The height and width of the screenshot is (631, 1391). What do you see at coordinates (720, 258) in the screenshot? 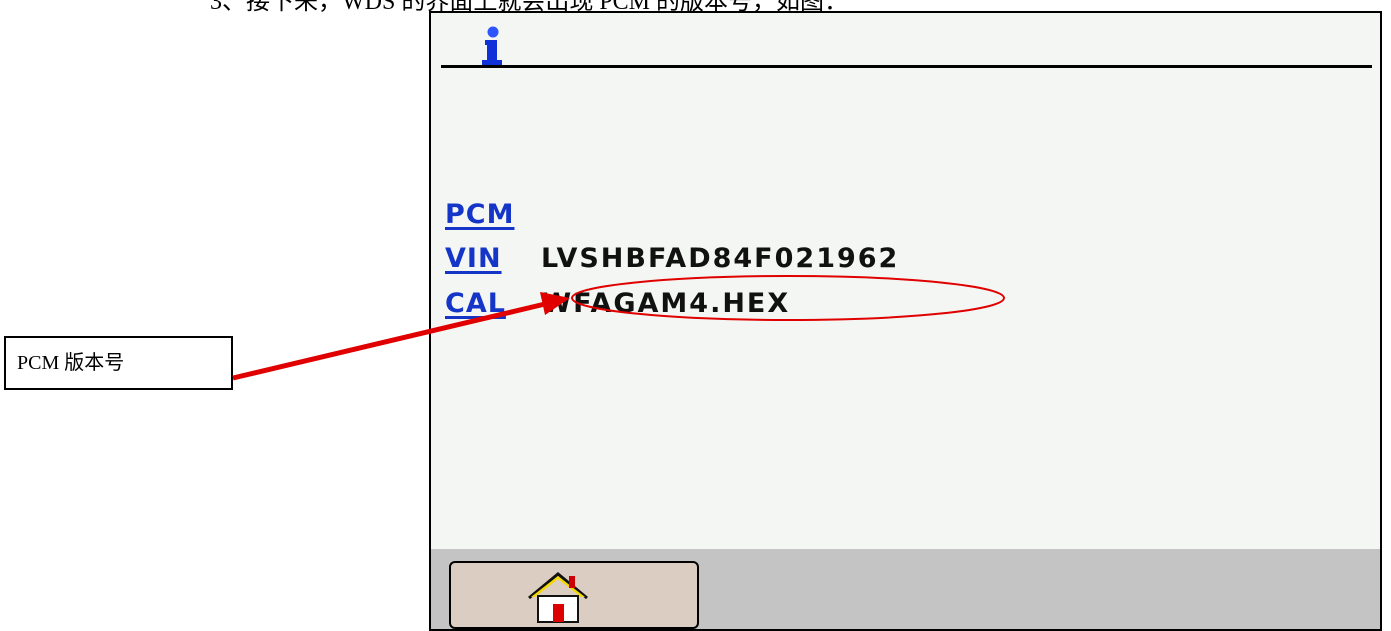
I see `vin-value: LVSHBFAD84F021962` at bounding box center [720, 258].